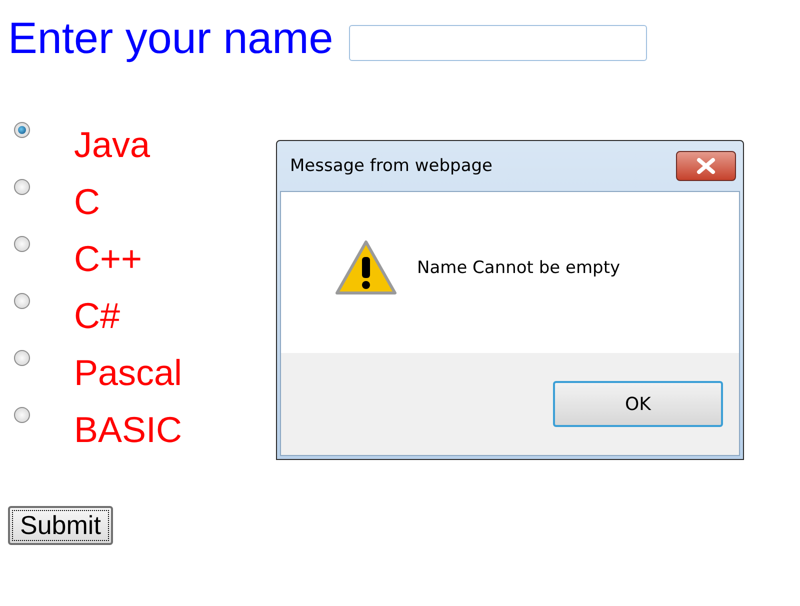 This screenshot has width=800, height=606. Describe the element at coordinates (638, 404) in the screenshot. I see `ok-button: OK` at that location.